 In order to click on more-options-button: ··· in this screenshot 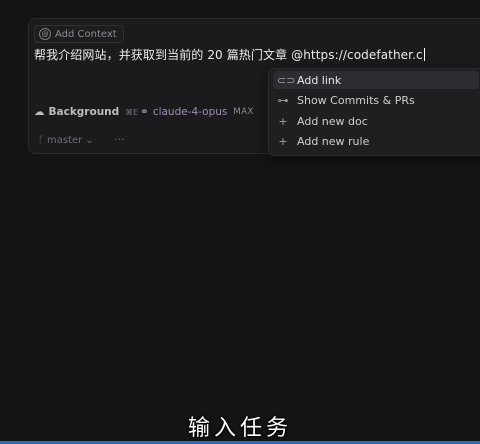, I will do `click(119, 139)`.